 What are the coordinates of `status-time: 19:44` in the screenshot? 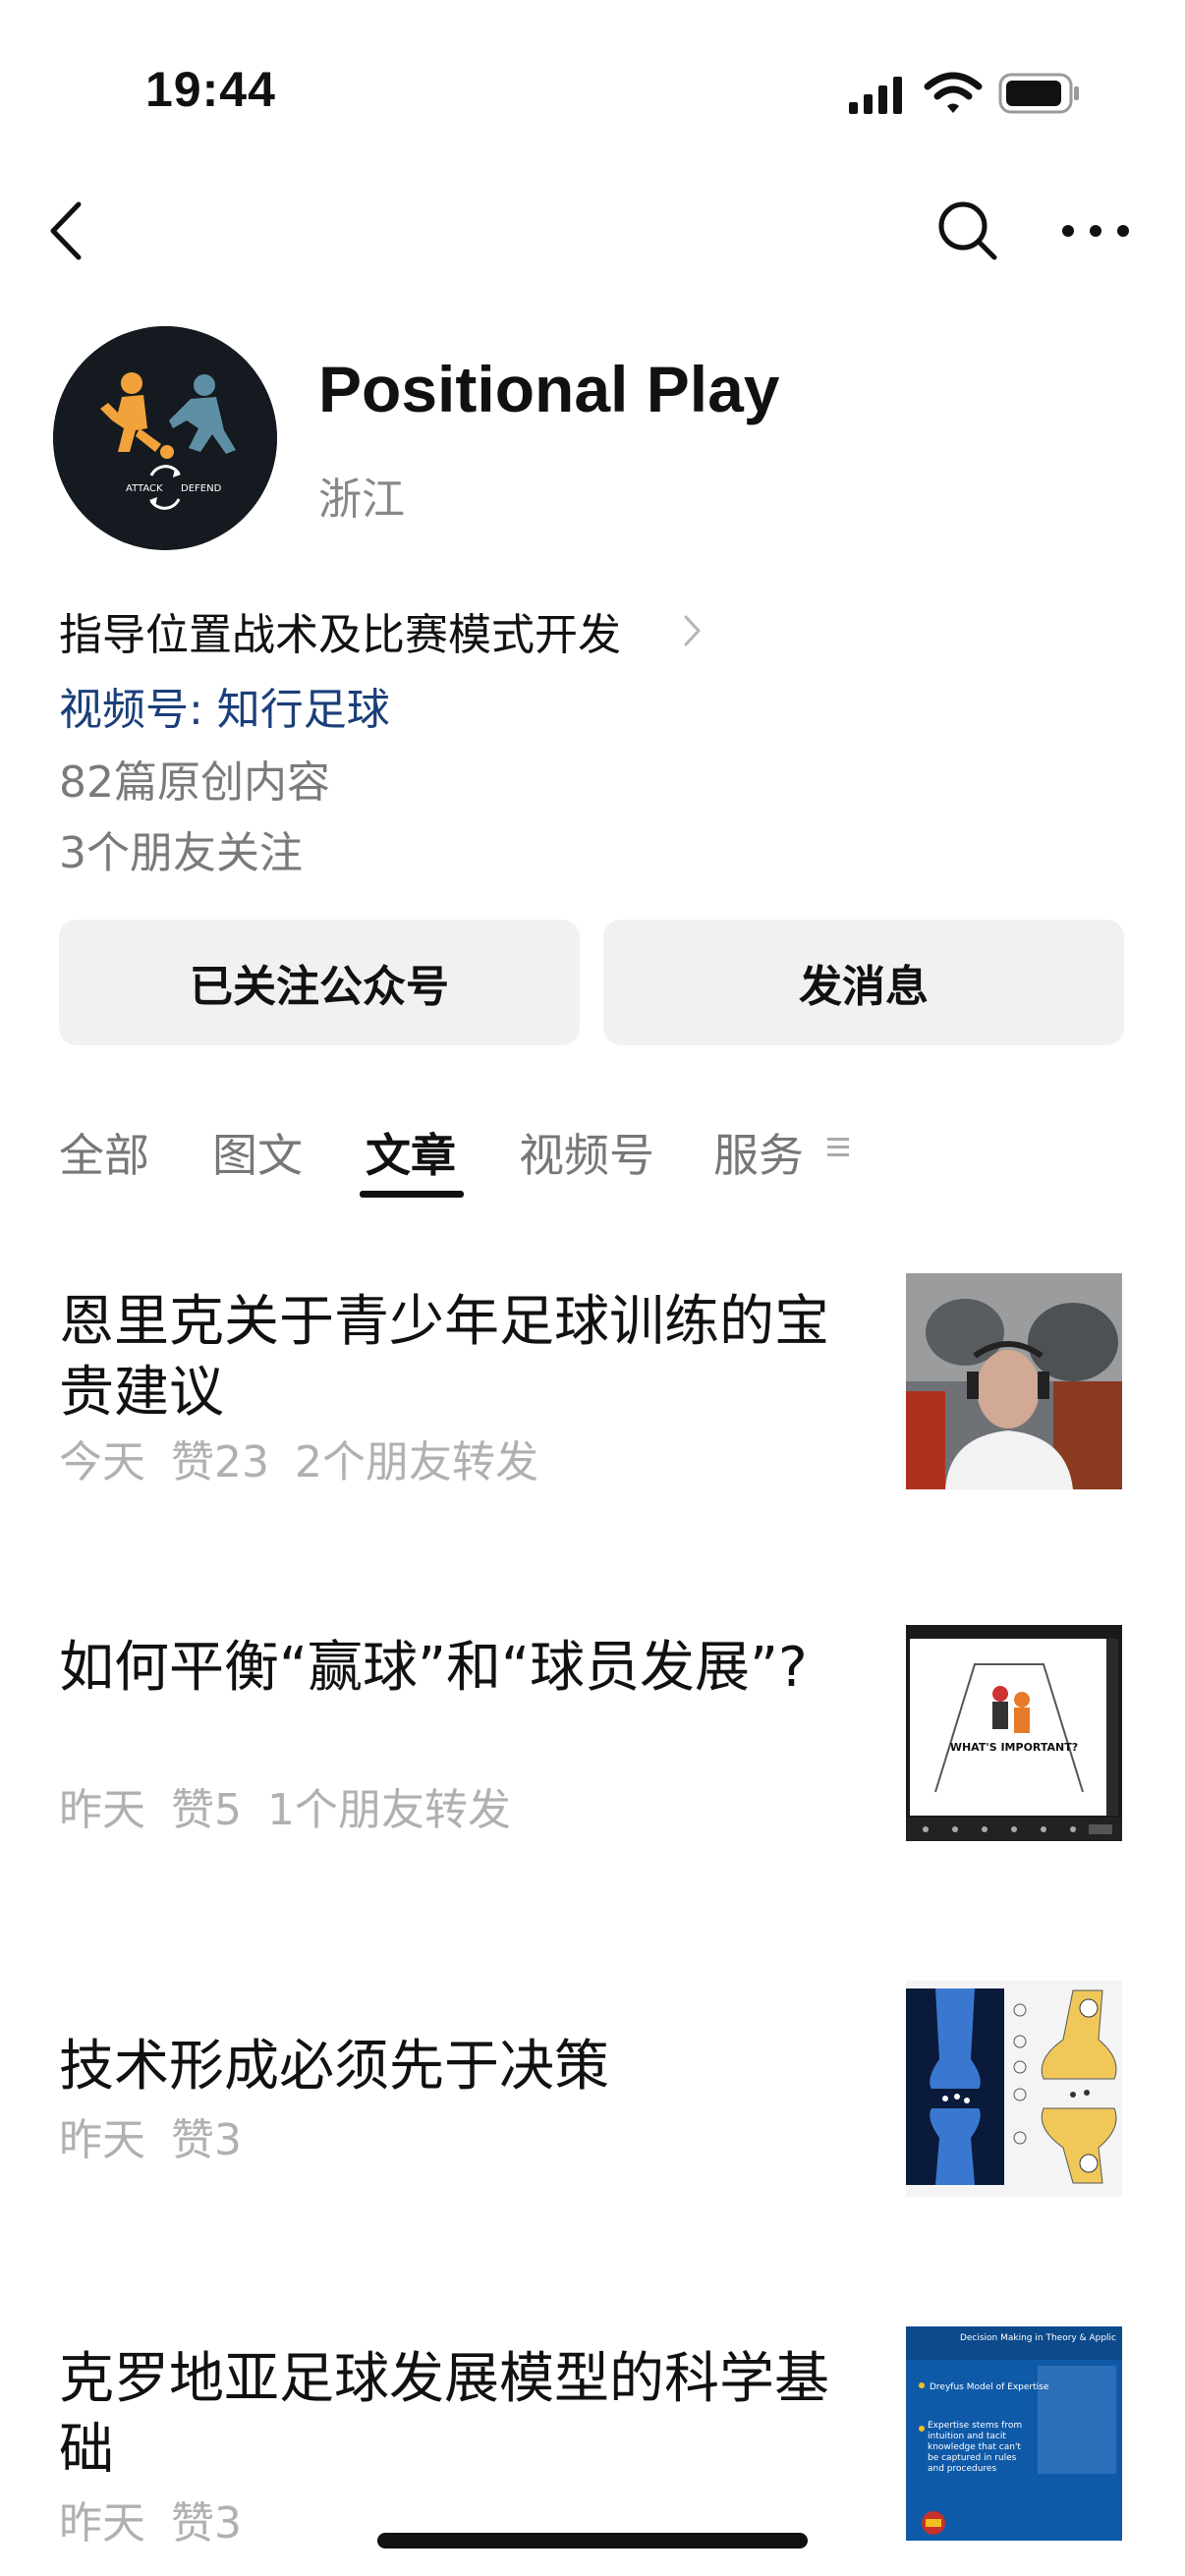 It's located at (211, 89).